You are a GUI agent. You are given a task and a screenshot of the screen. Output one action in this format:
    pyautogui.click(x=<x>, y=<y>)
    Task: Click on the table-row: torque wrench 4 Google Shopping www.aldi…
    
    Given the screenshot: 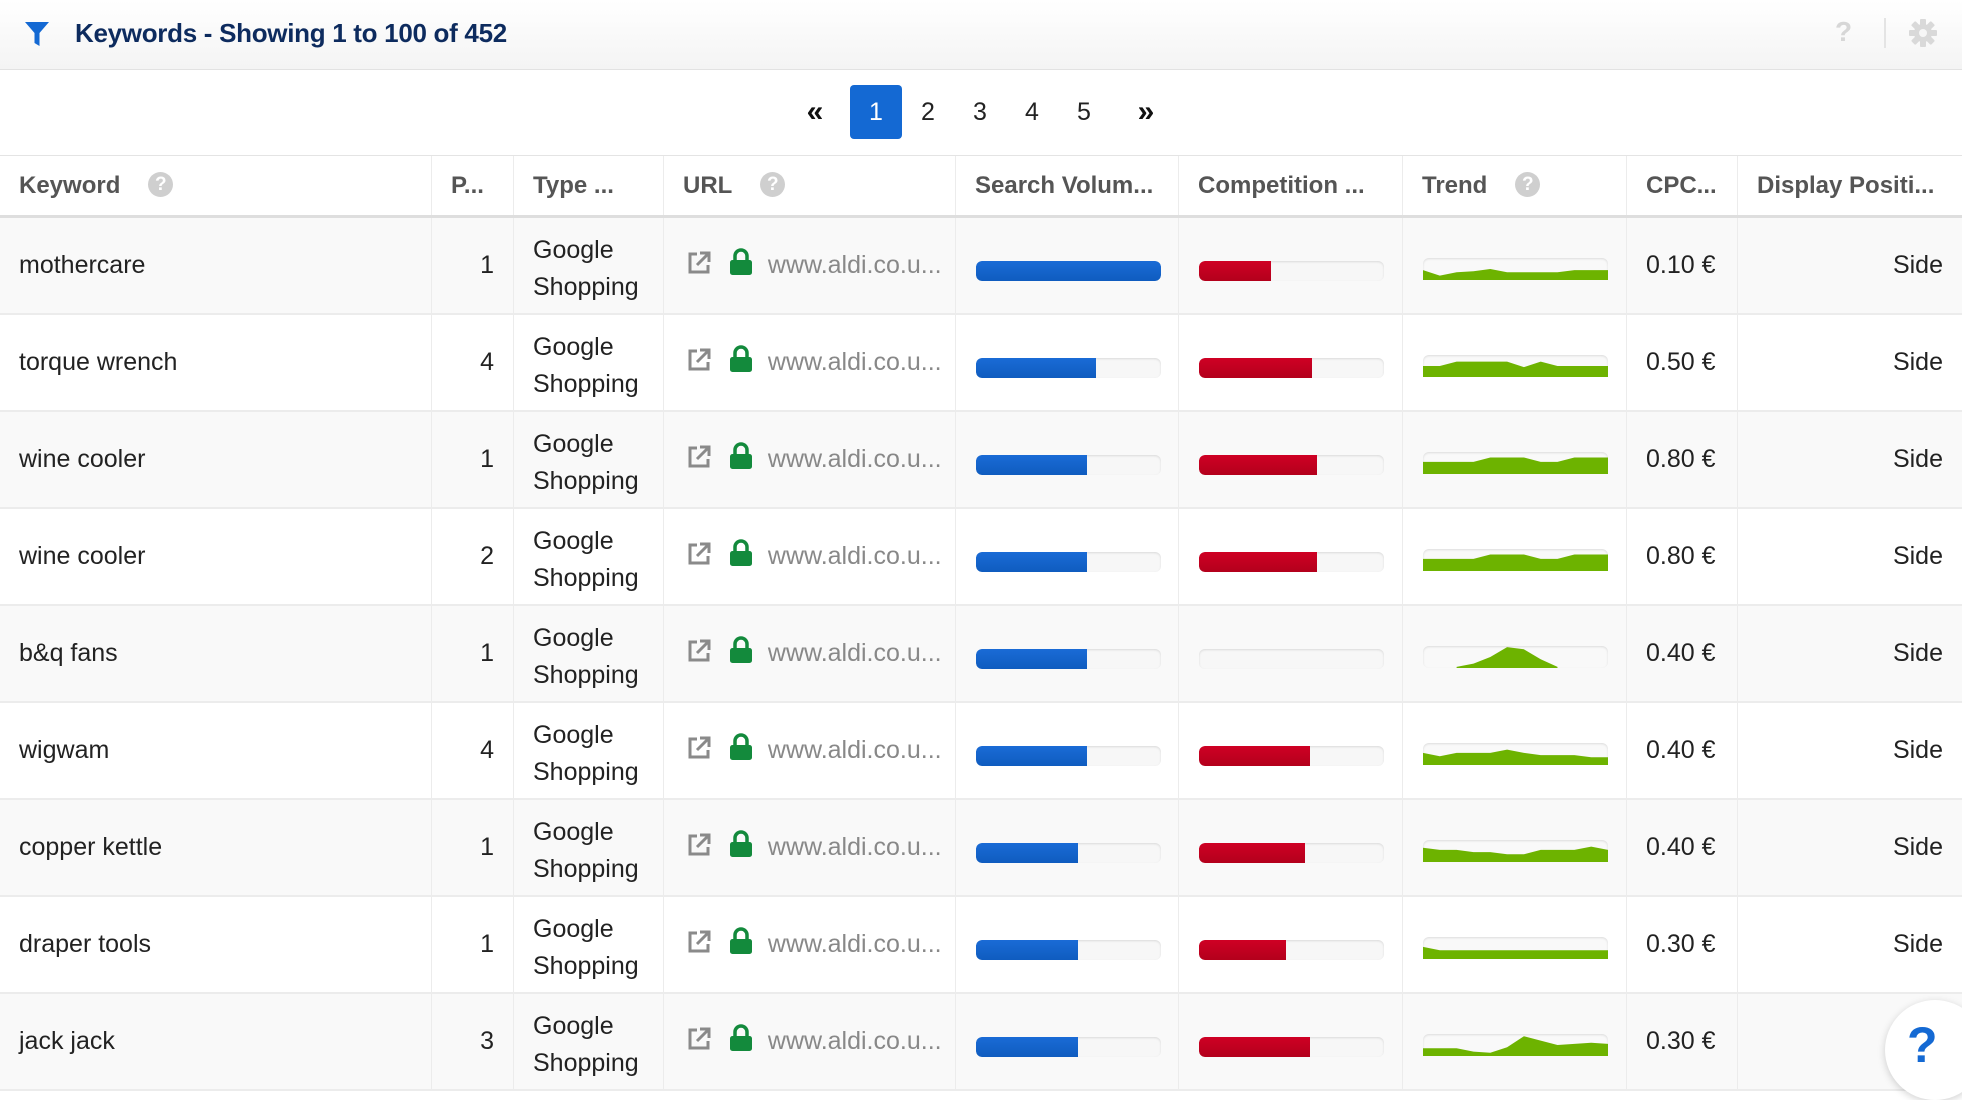 What is the action you would take?
    pyautogui.click(x=981, y=363)
    